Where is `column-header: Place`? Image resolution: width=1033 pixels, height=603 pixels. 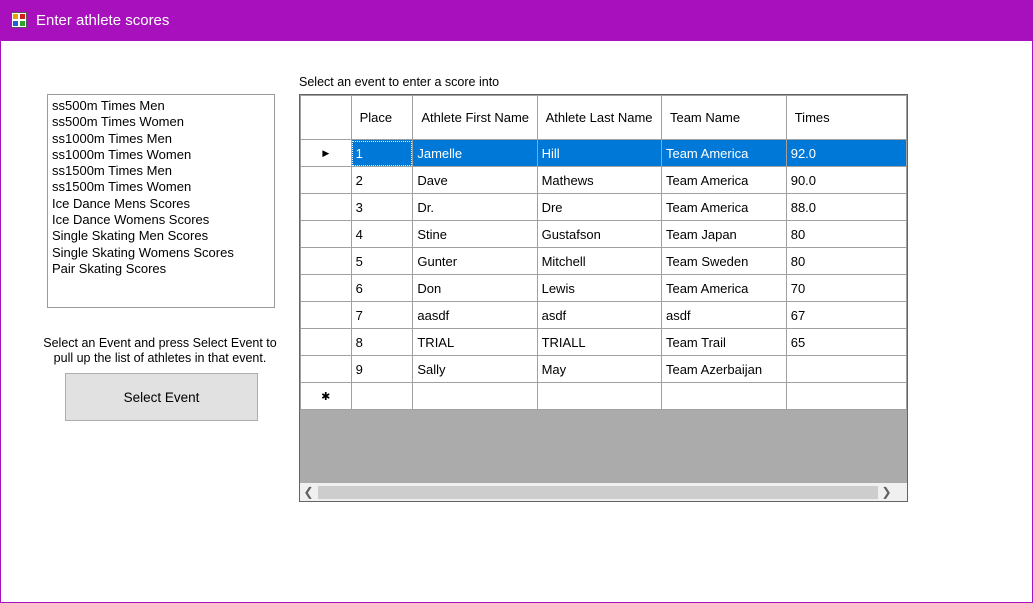
column-header: Place is located at coordinates (382, 117).